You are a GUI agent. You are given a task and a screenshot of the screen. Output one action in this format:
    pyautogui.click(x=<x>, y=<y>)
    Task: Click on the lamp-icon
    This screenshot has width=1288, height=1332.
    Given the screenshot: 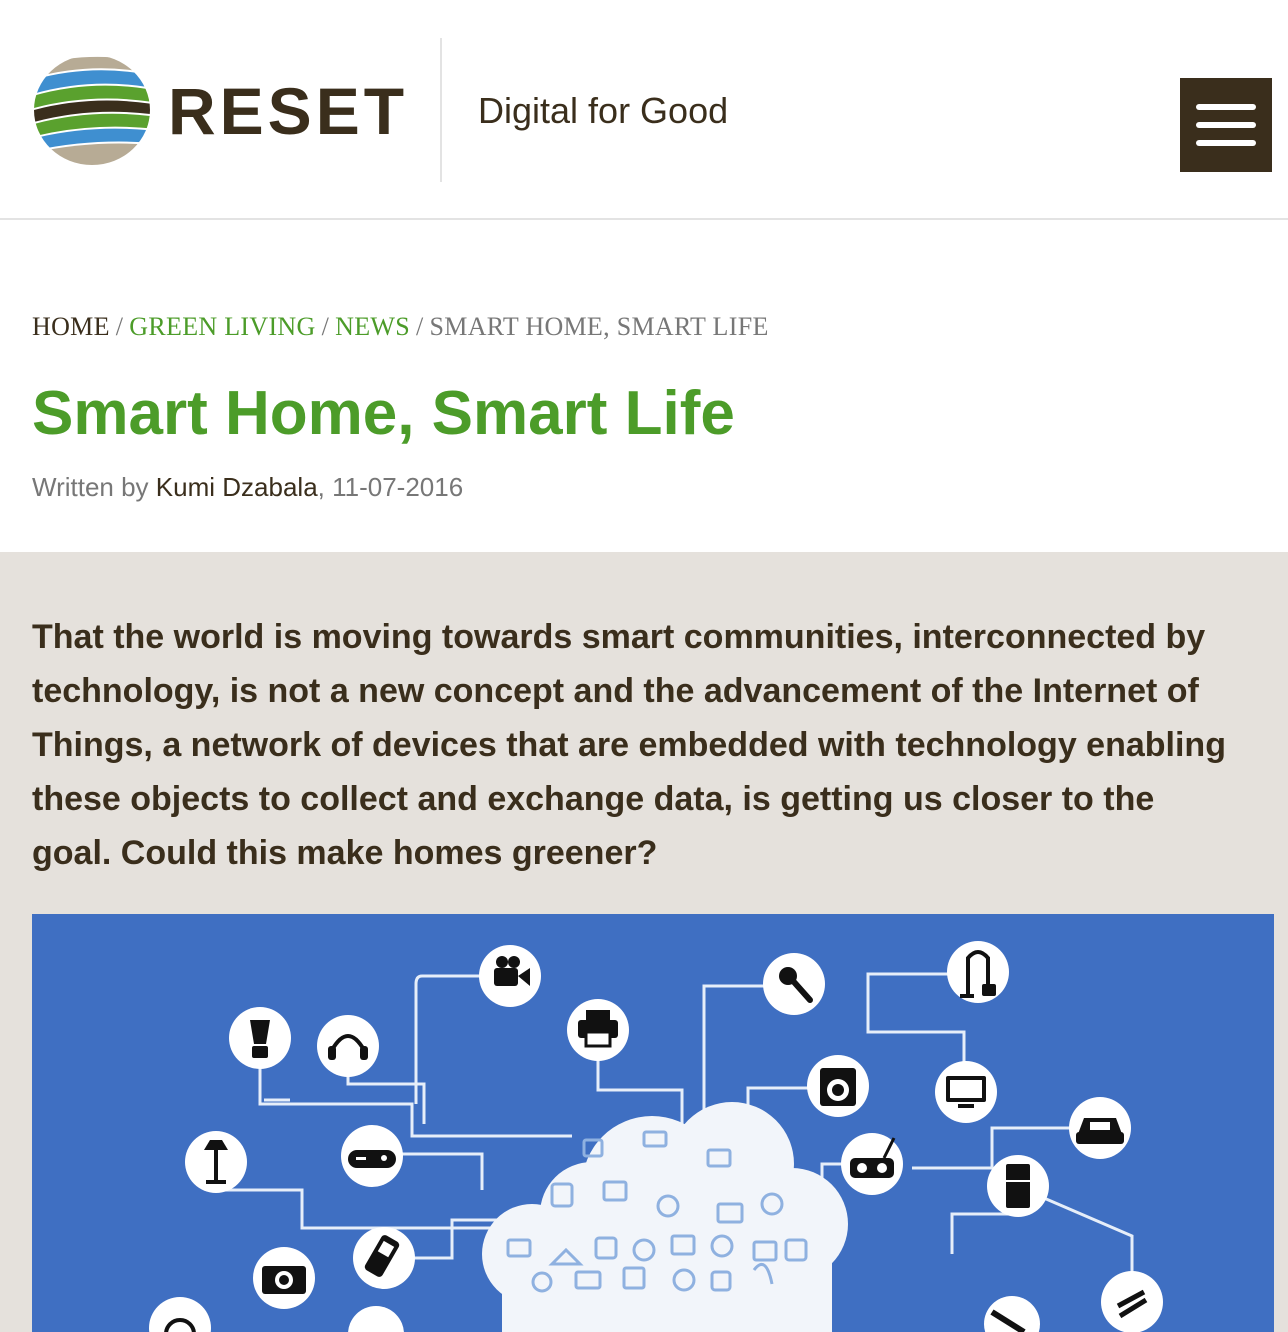 What is the action you would take?
    pyautogui.click(x=216, y=1162)
    